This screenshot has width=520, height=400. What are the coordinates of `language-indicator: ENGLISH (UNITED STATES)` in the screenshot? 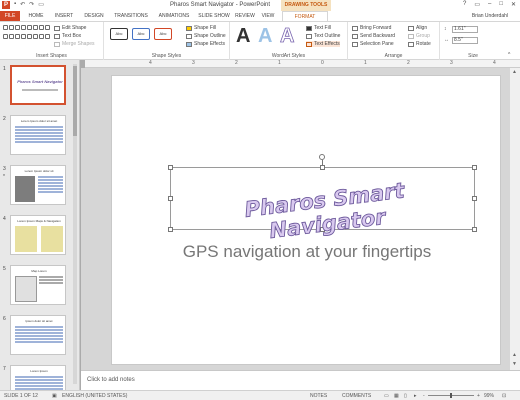 It's located at (94, 396).